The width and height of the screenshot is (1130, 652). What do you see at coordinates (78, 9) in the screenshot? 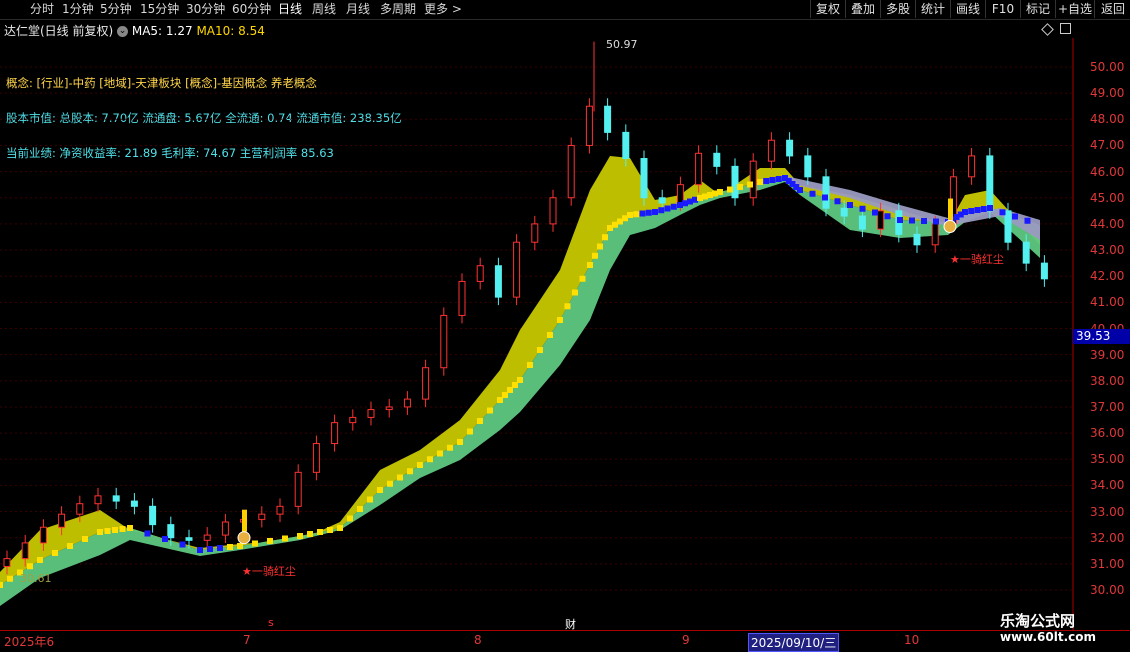
I see `period-tab-1min: 1分钟` at bounding box center [78, 9].